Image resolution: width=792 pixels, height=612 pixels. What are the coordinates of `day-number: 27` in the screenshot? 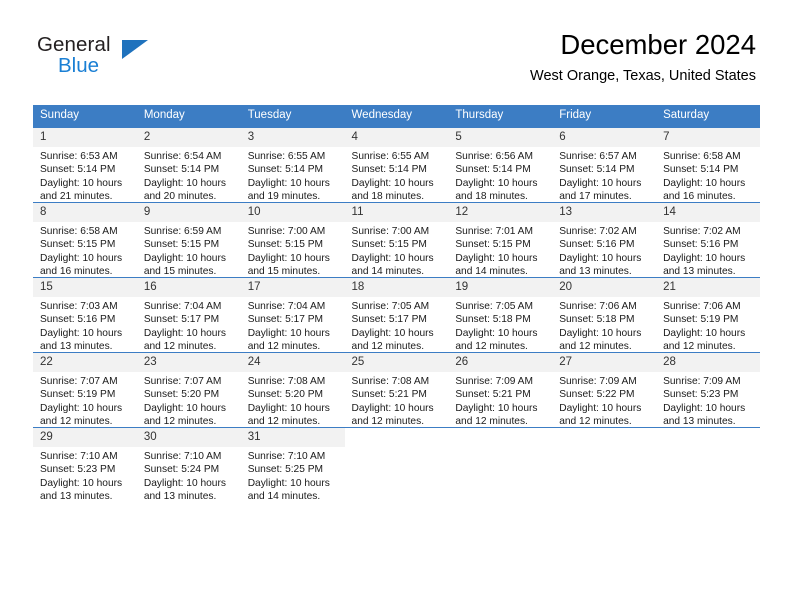 It's located at (604, 362).